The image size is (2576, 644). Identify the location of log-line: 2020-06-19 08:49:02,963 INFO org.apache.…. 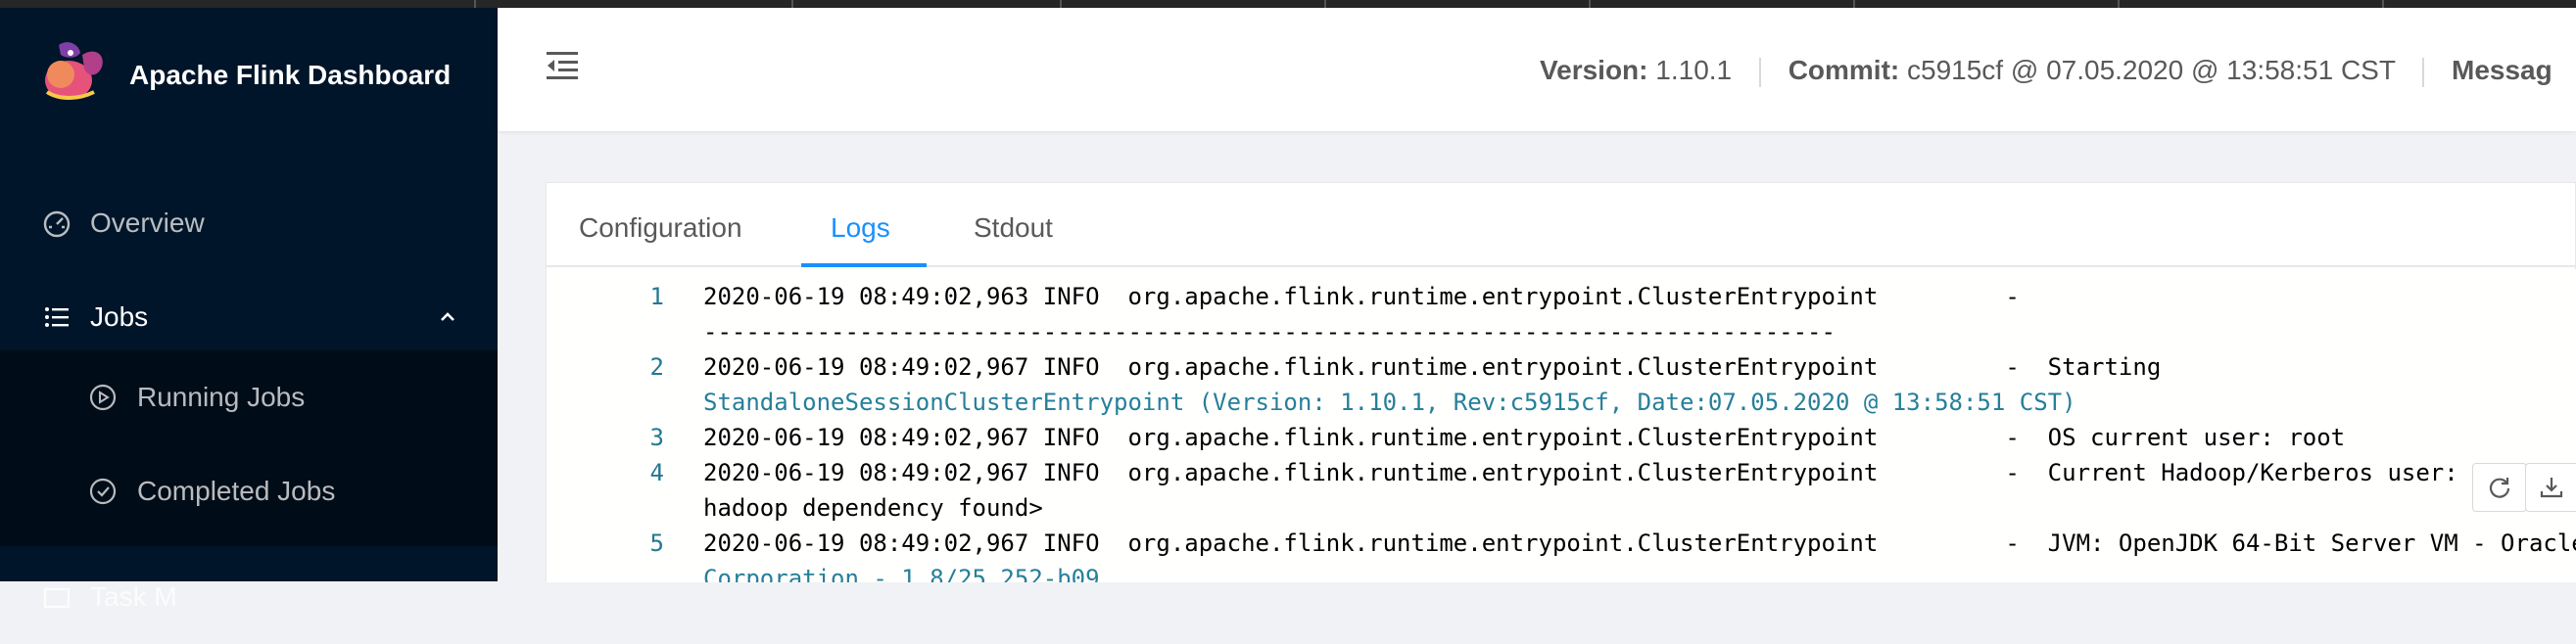
(1362, 296).